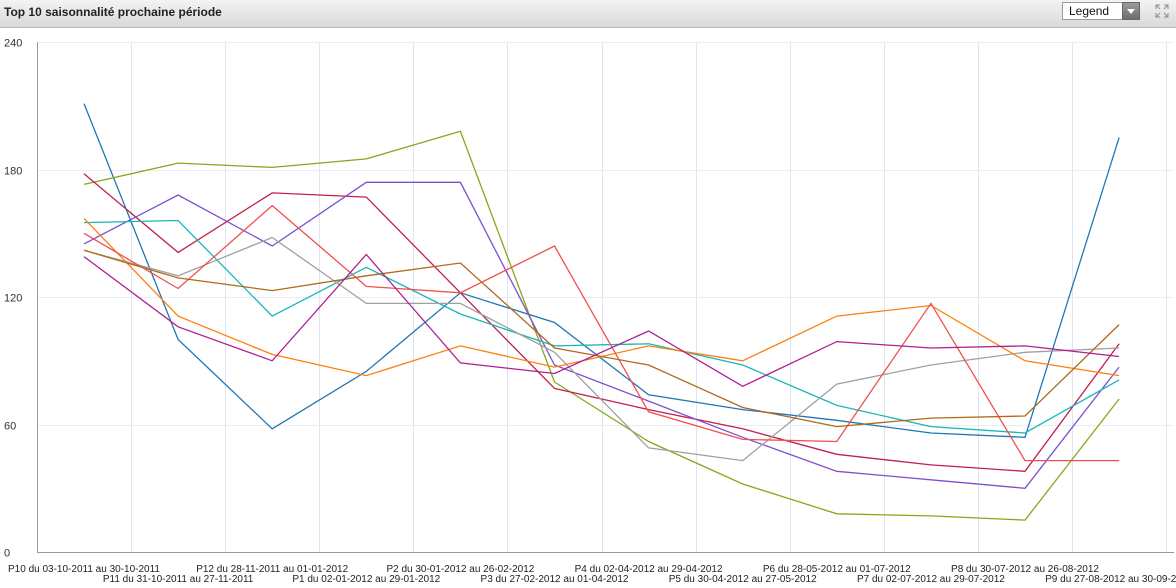  Describe the element at coordinates (113, 12) in the screenshot. I see `chart-title: Top 10 saisonnalité prochaine période` at that location.